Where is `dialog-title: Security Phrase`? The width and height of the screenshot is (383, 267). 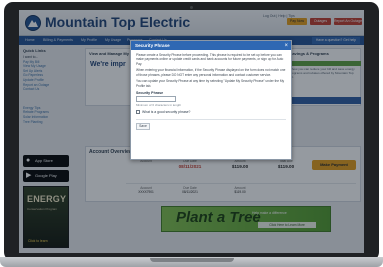
dialog-title: Security Phrase is located at coordinates (152, 45).